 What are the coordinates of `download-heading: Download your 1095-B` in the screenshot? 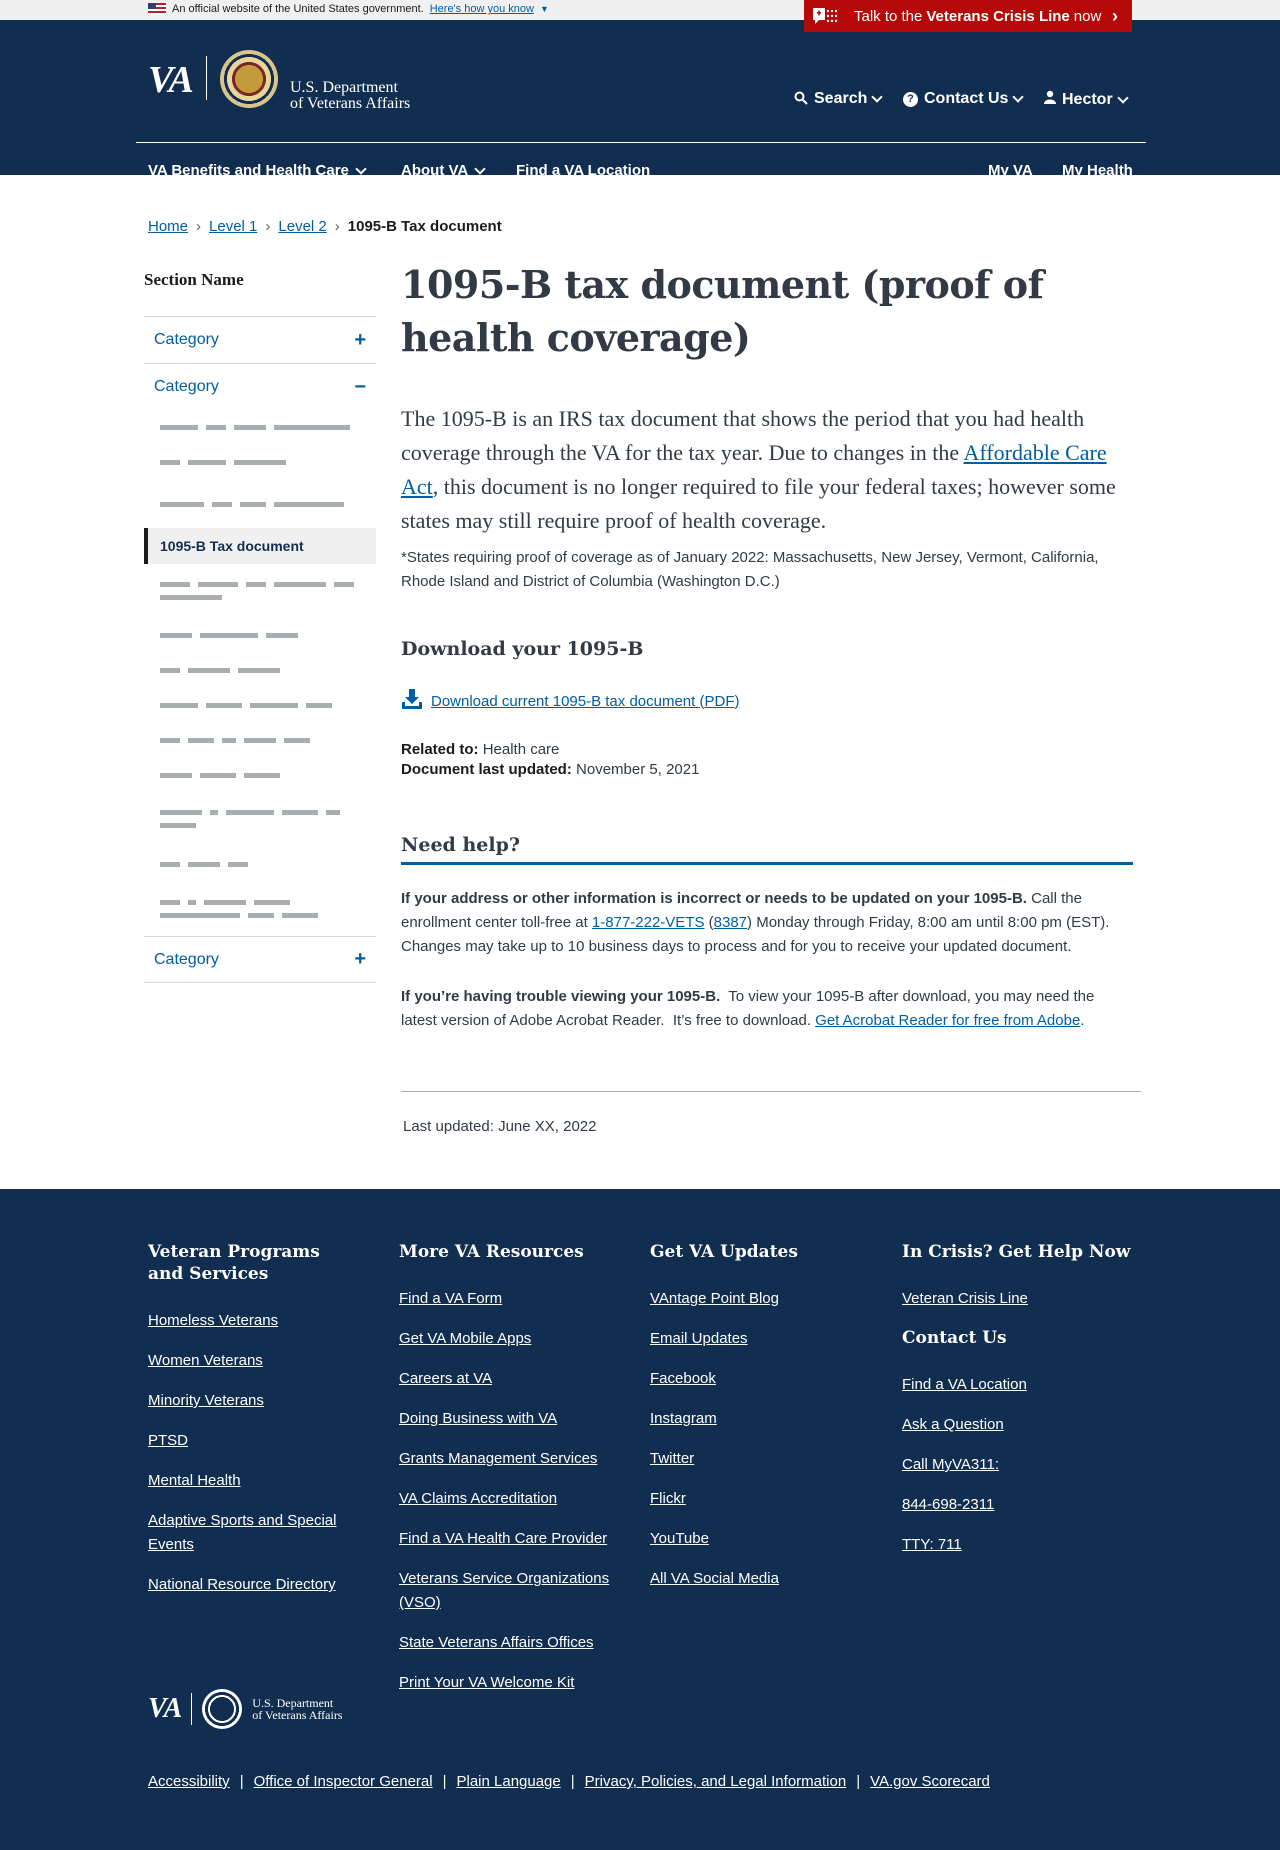 It's located at (522, 649).